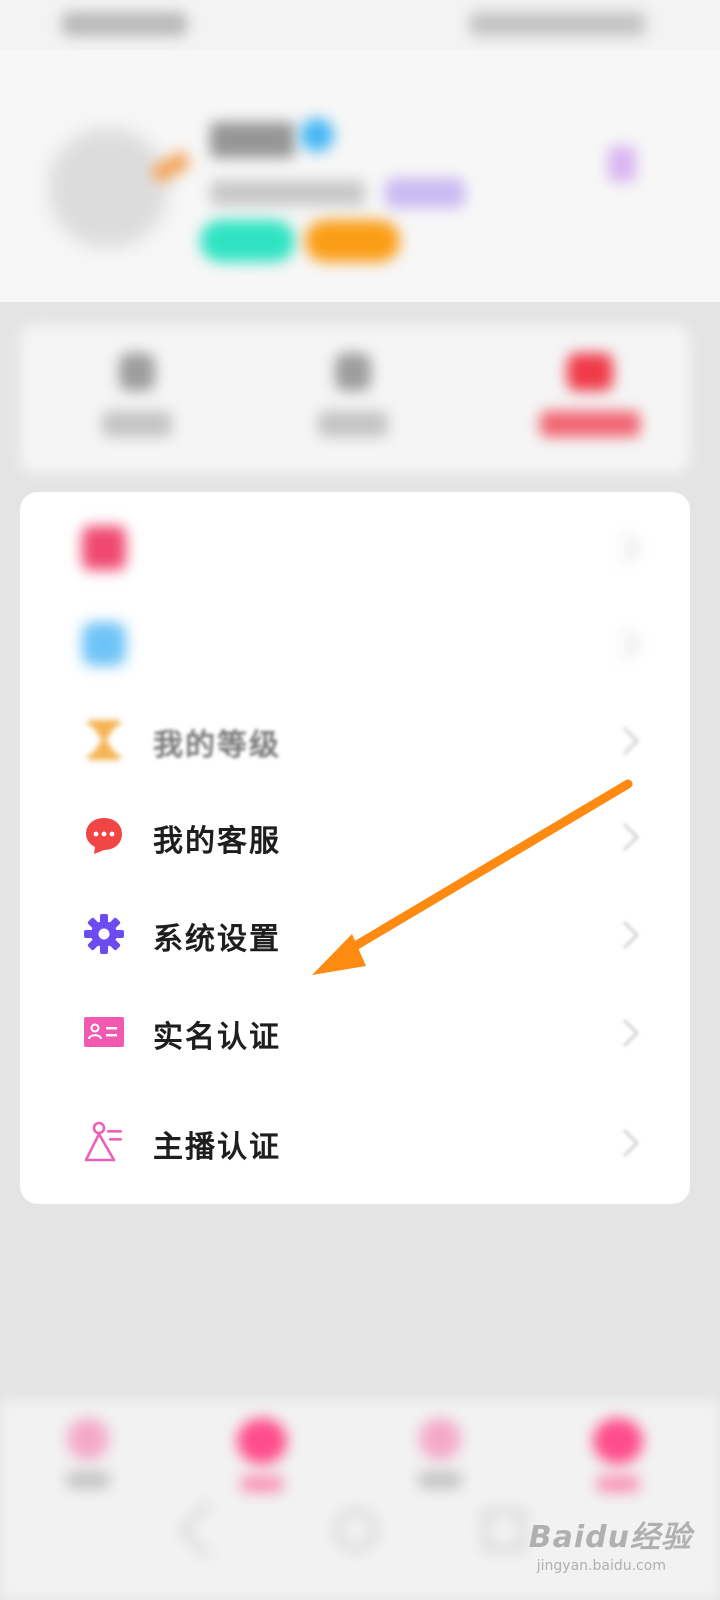 Image resolution: width=720 pixels, height=1600 pixels. I want to click on chat-bubble-icon, so click(104, 836).